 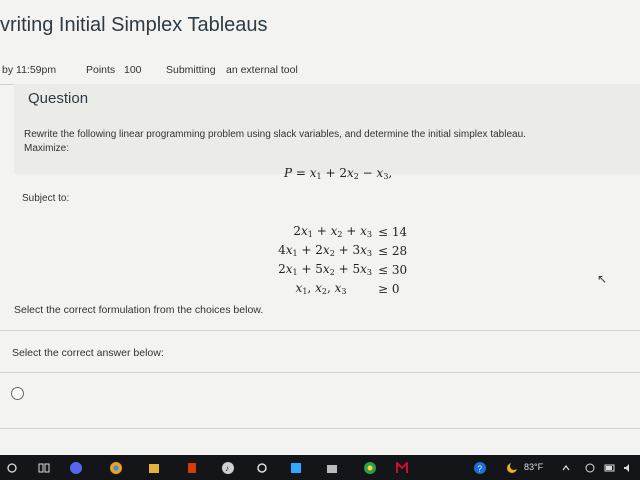 What do you see at coordinates (88, 353) in the screenshot?
I see `answer-prompt: Select the correct answer below:` at bounding box center [88, 353].